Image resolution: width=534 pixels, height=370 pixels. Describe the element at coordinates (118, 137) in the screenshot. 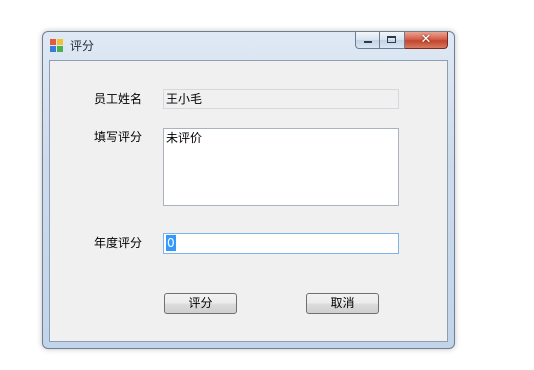

I see `comment-label: 填写评分` at that location.